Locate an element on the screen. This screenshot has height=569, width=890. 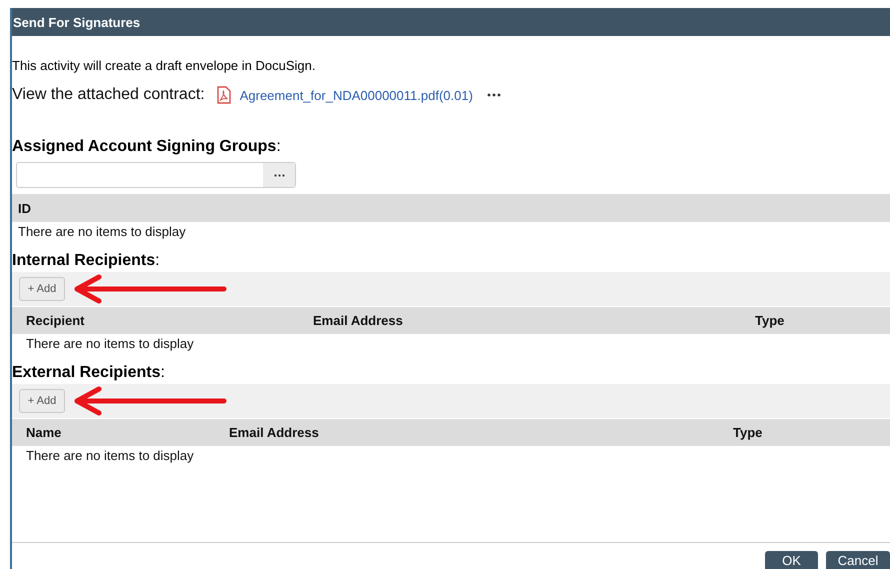
contract-label: View the attached contract: is located at coordinates (108, 95).